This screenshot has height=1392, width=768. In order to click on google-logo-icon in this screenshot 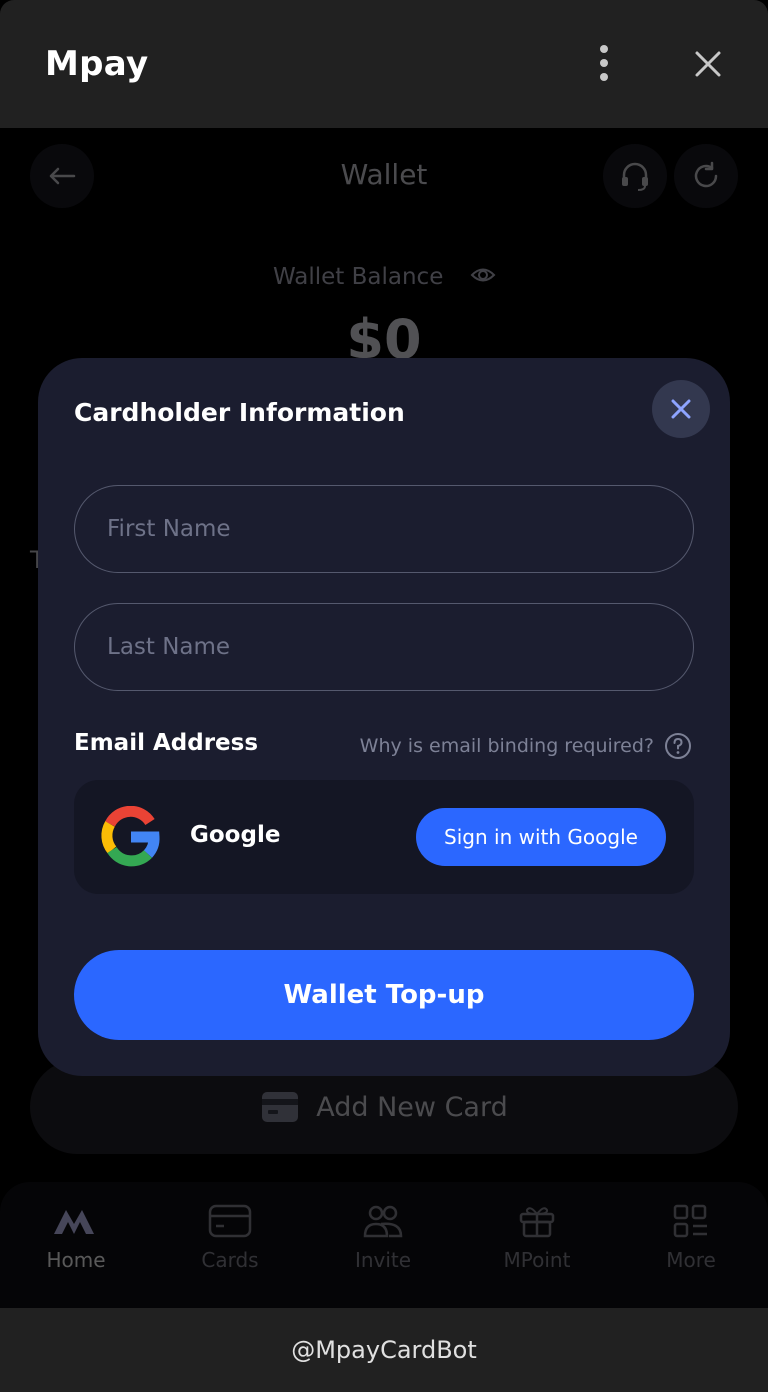, I will do `click(130, 836)`.